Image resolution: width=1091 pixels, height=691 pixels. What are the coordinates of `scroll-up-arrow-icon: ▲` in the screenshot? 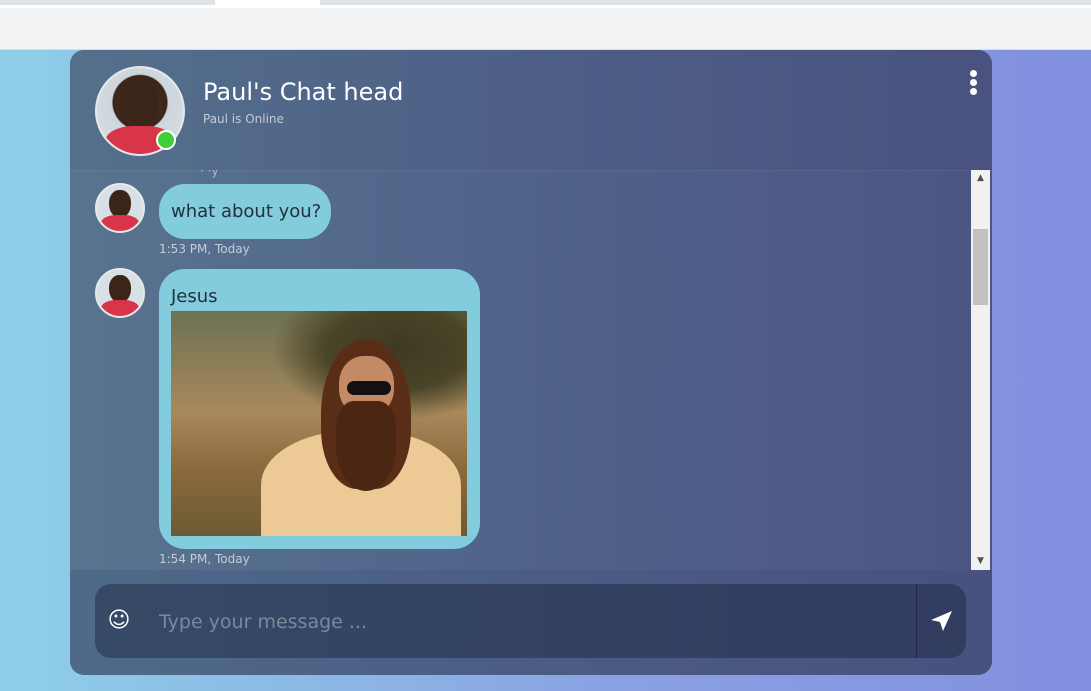 It's located at (980, 178).